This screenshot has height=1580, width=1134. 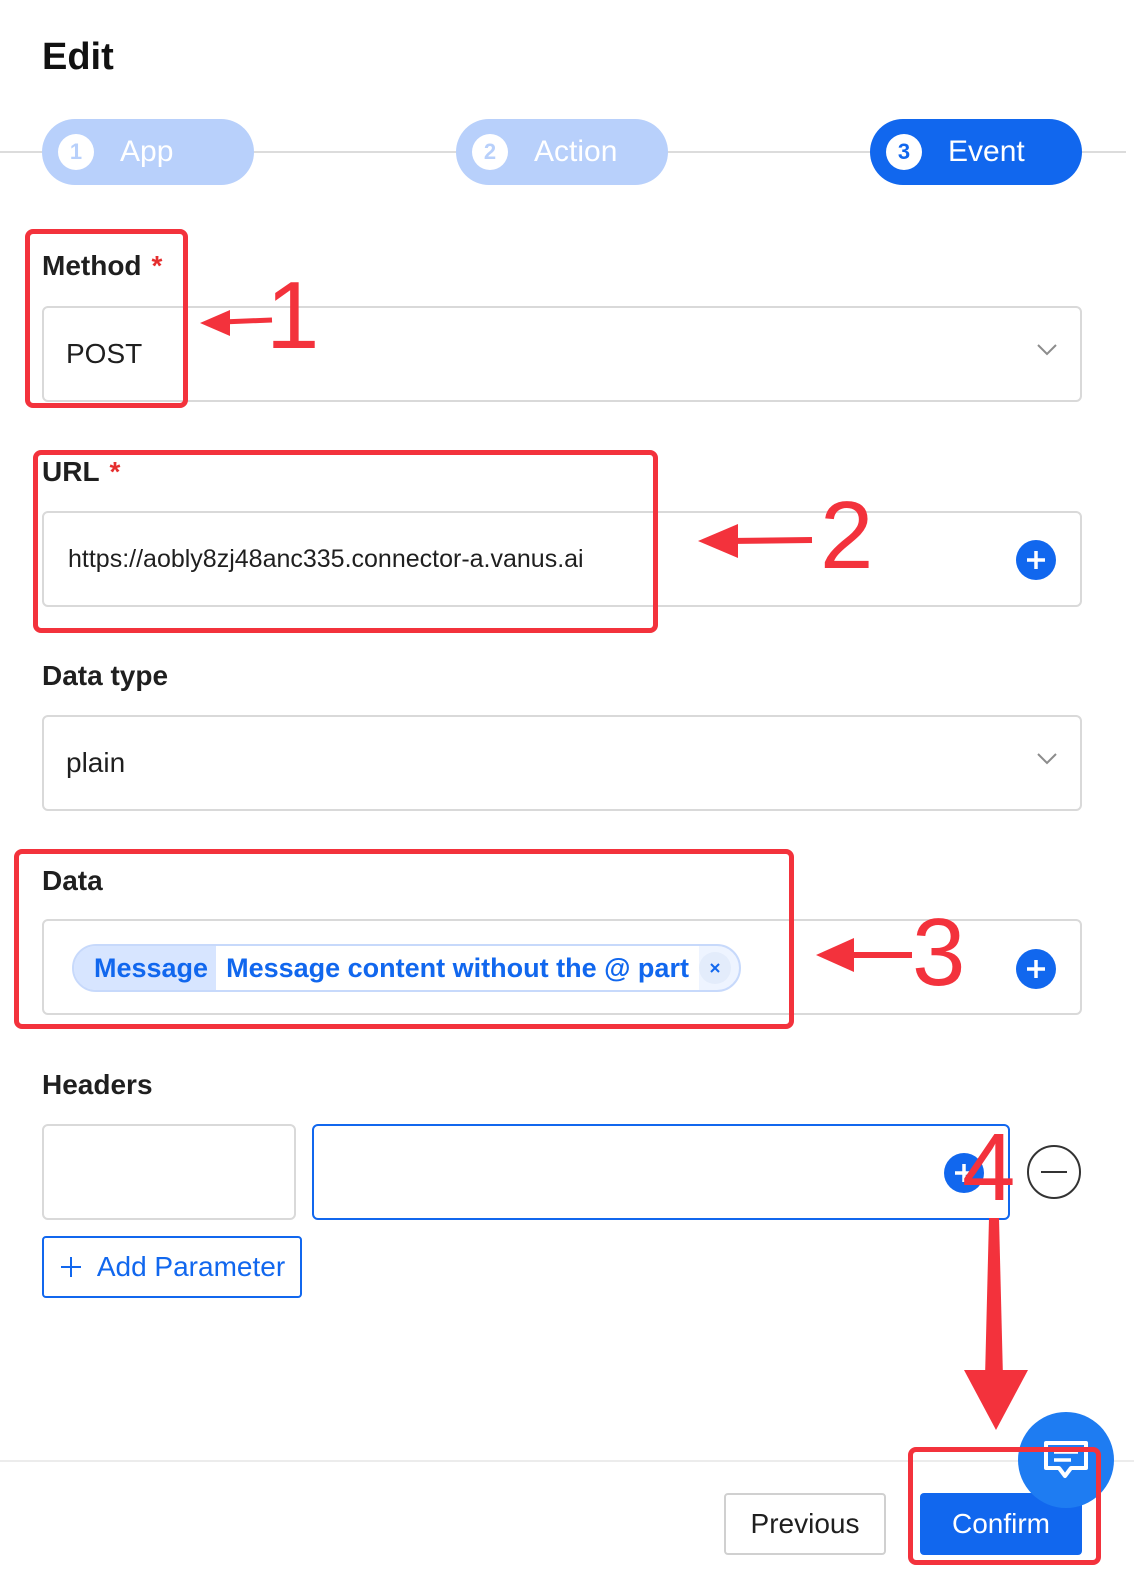 What do you see at coordinates (293, 315) in the screenshot?
I see `annotation-number-1: 1` at bounding box center [293, 315].